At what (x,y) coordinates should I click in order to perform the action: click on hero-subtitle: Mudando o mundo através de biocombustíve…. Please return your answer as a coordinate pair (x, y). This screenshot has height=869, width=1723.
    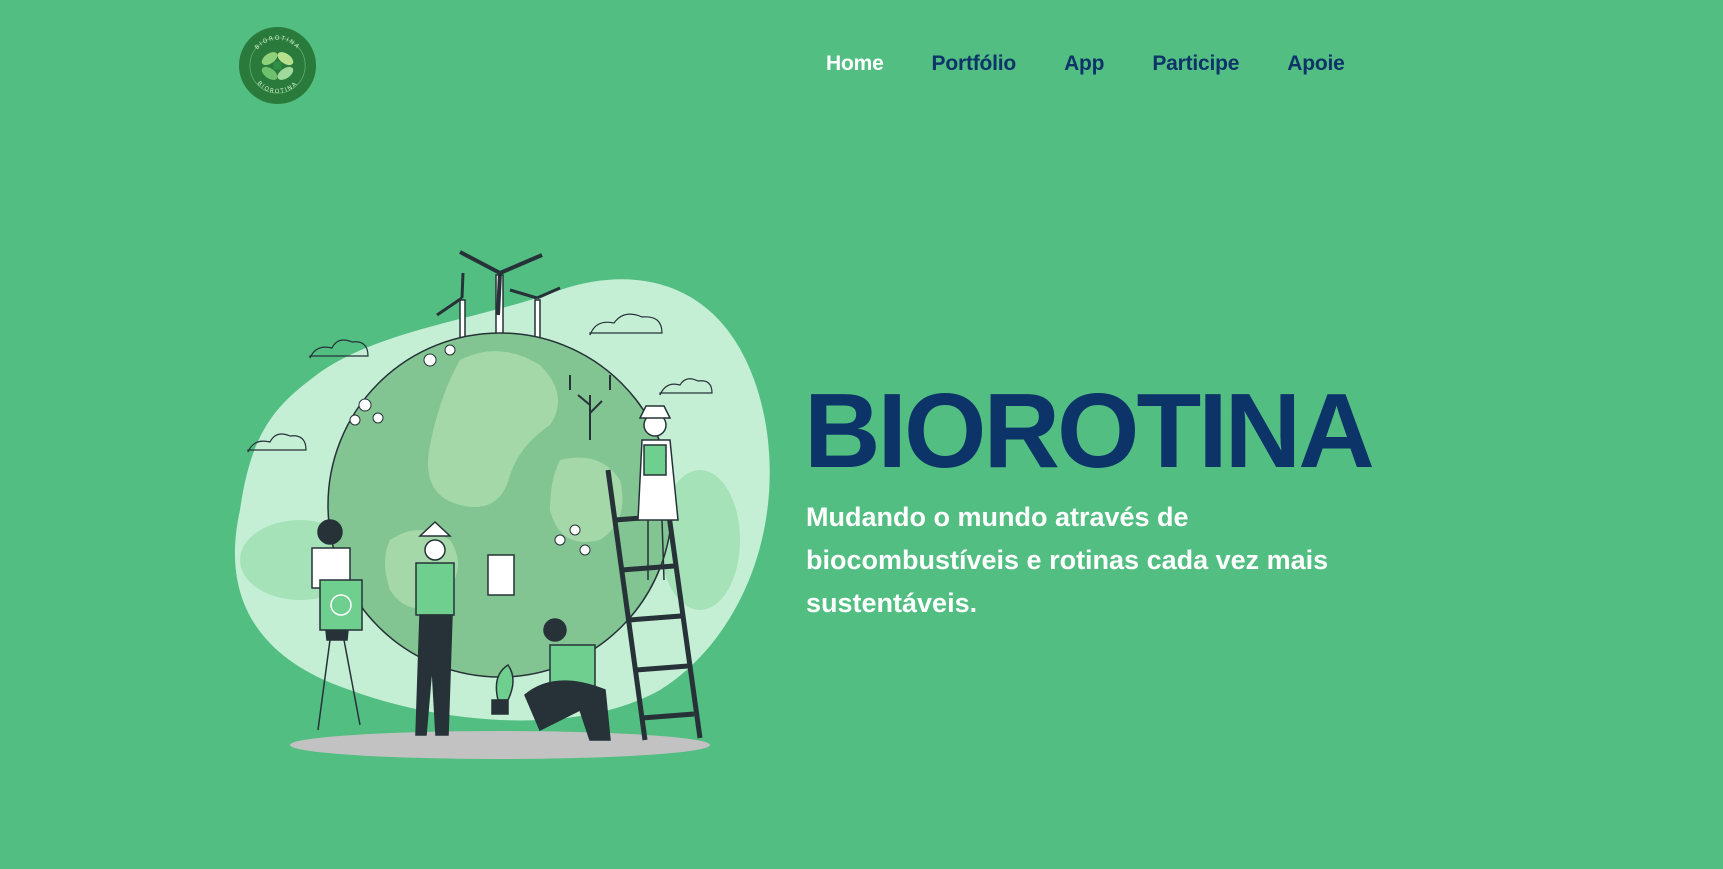
    Looking at the image, I should click on (1067, 560).